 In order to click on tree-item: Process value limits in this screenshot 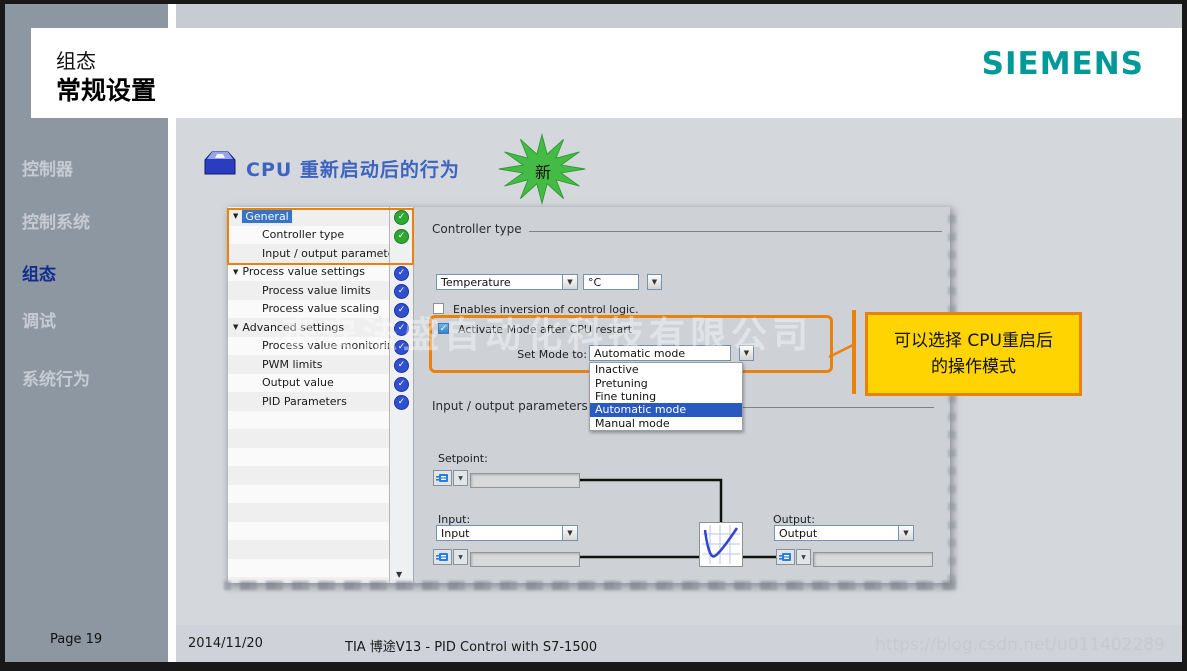, I will do `click(308, 290)`.